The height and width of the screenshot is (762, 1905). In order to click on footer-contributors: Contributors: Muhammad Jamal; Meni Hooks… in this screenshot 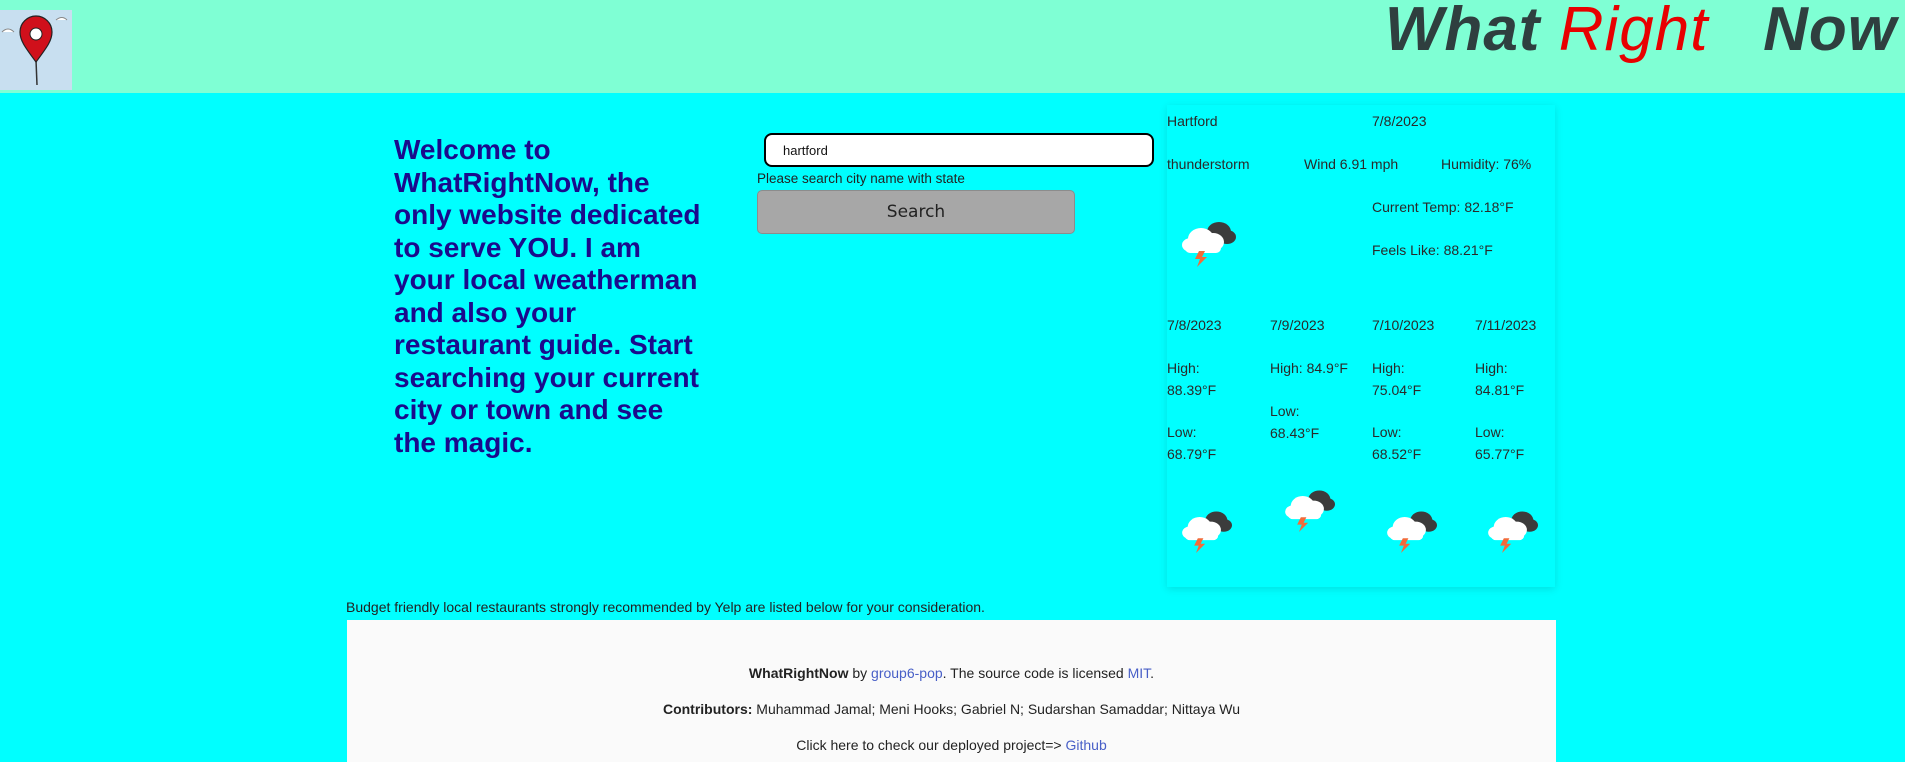, I will do `click(951, 709)`.